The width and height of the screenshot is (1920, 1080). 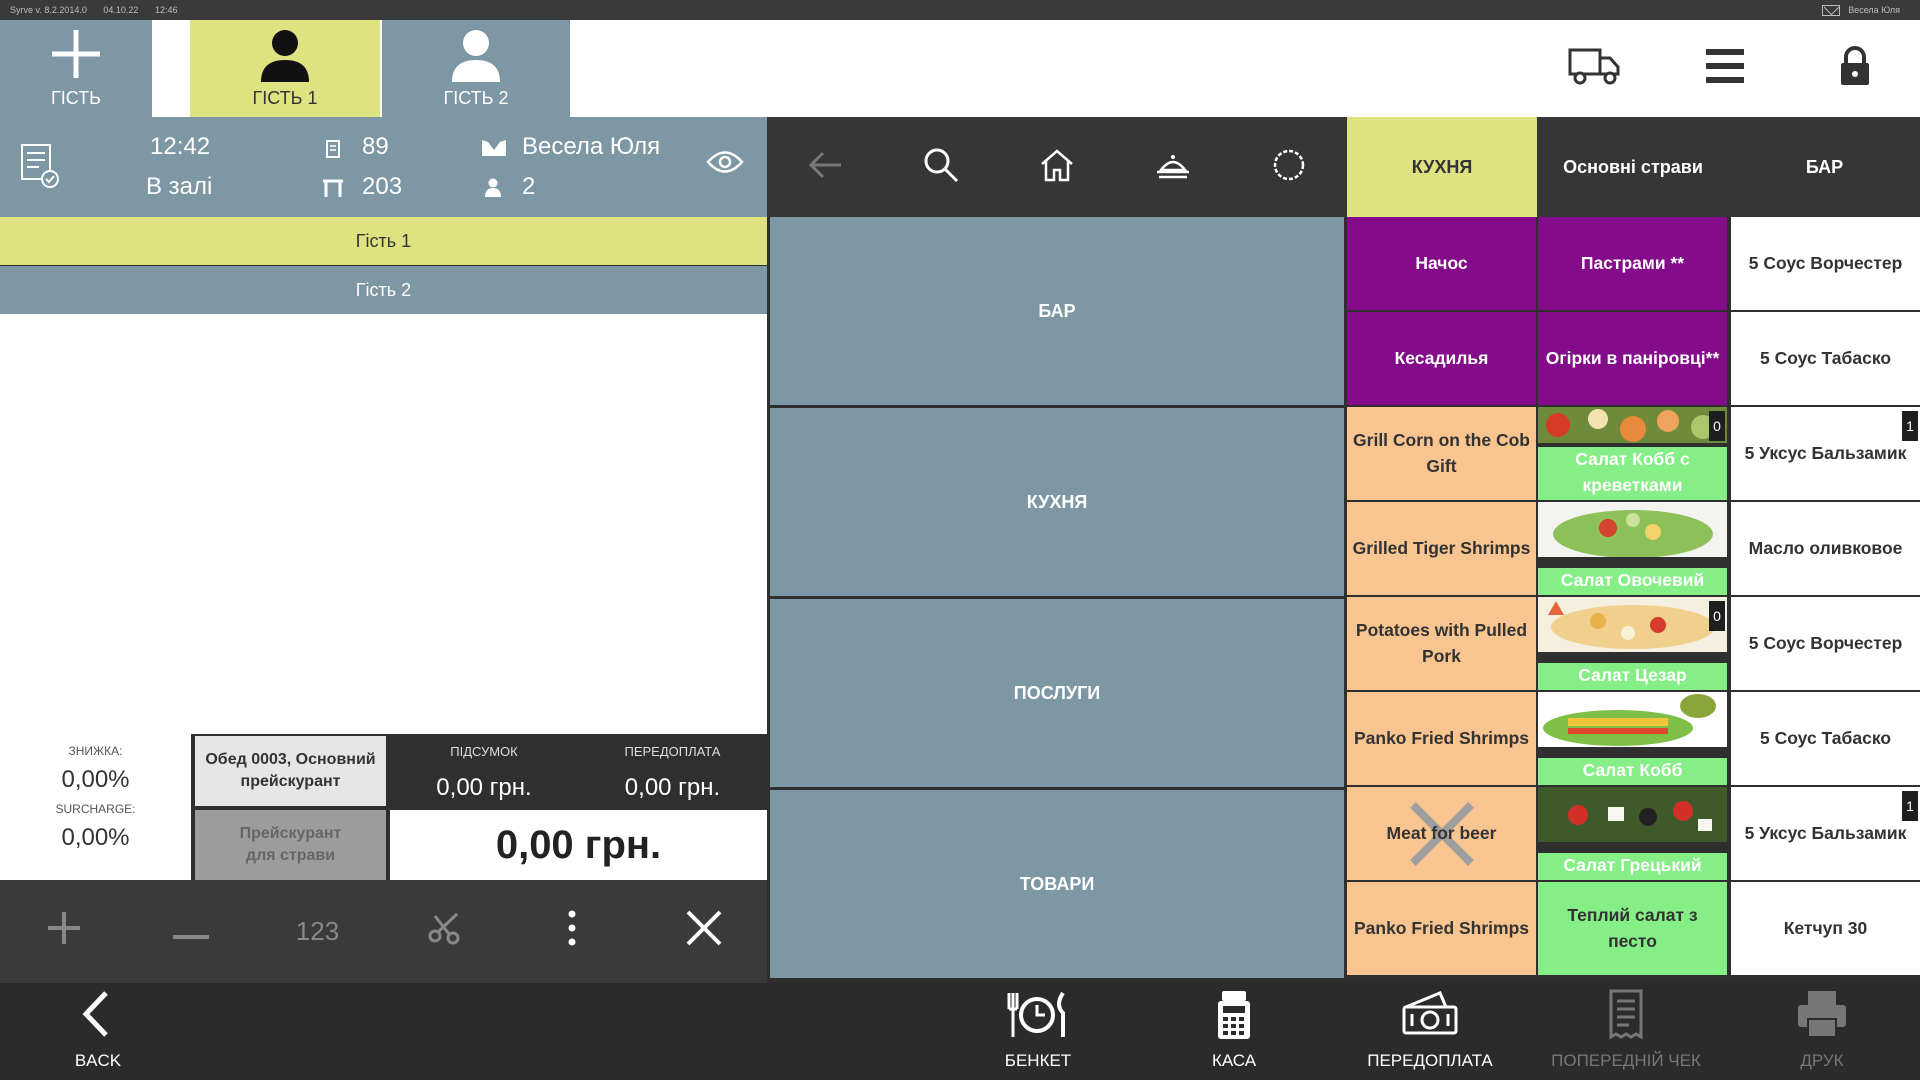 I want to click on product-tile: Grilled Tiger Shrimps, so click(x=1441, y=548).